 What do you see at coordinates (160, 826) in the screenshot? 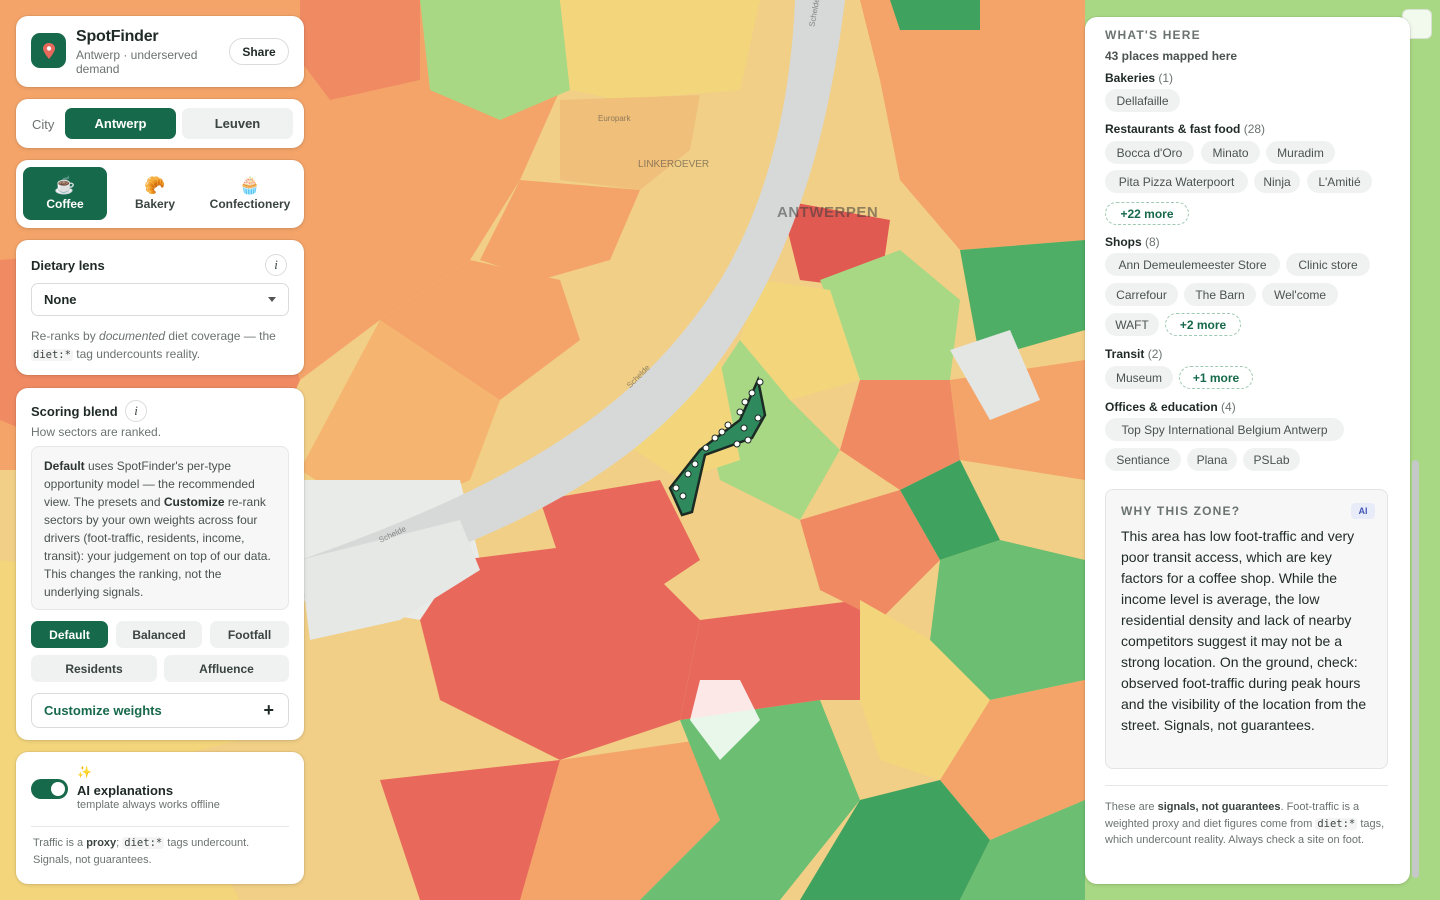
I see `divider` at bounding box center [160, 826].